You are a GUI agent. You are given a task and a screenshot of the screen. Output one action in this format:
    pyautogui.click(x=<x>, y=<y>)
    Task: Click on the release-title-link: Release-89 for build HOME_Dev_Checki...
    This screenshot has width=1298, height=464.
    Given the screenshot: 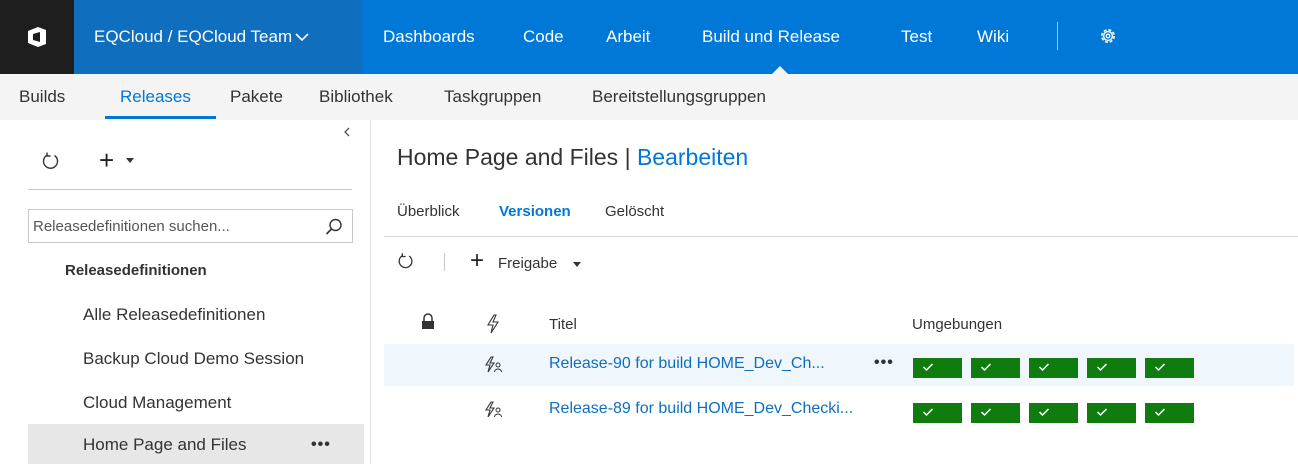 What is the action you would take?
    pyautogui.click(x=701, y=409)
    